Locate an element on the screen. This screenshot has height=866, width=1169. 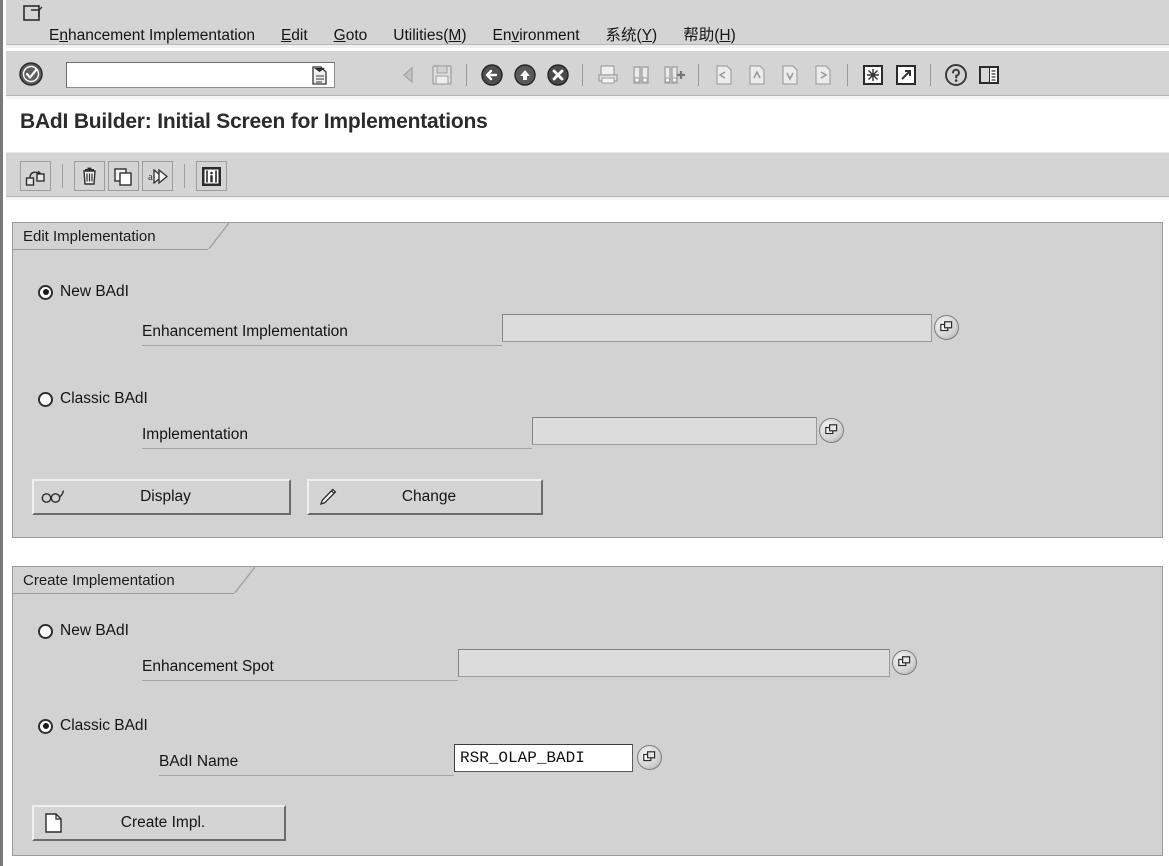
standard-toolbar is located at coordinates (587, 75).